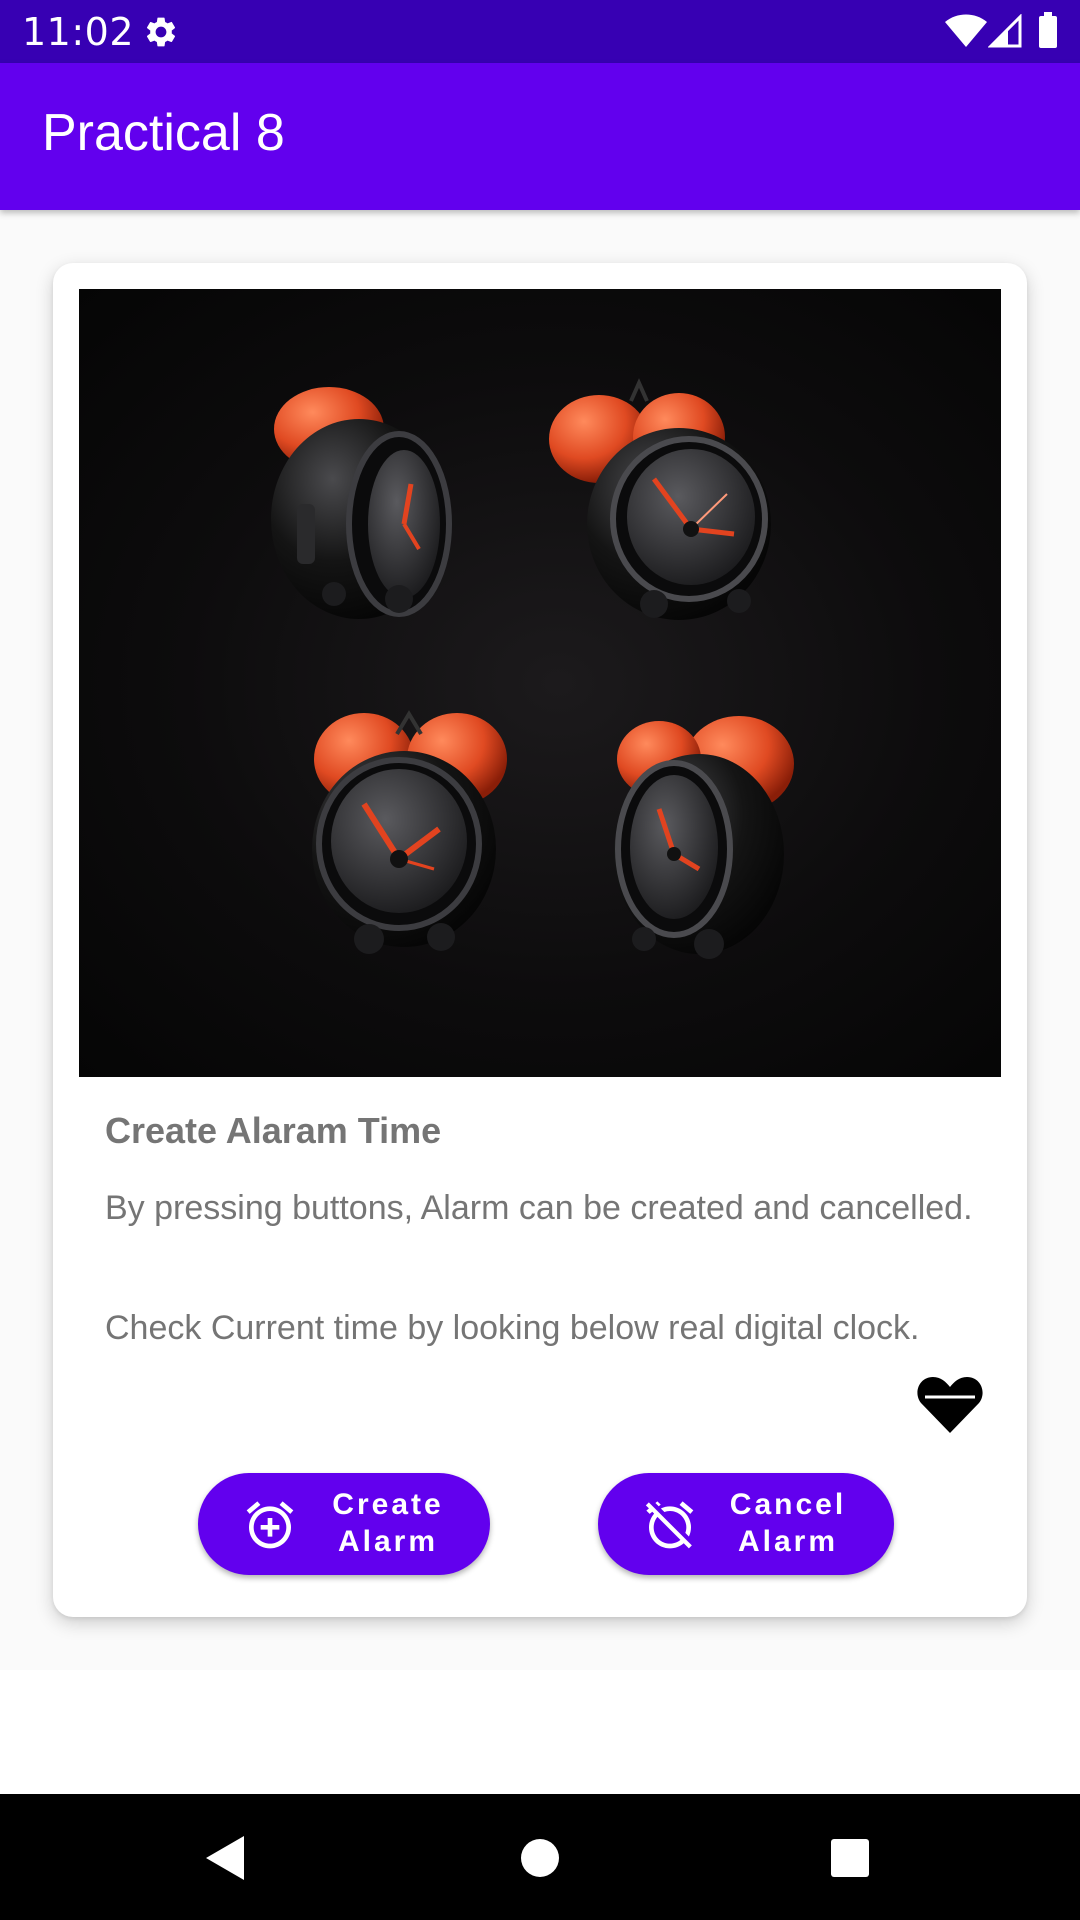 Image resolution: width=1080 pixels, height=1920 pixels. I want to click on create-alarm-button: Create Alarm, so click(344, 1524).